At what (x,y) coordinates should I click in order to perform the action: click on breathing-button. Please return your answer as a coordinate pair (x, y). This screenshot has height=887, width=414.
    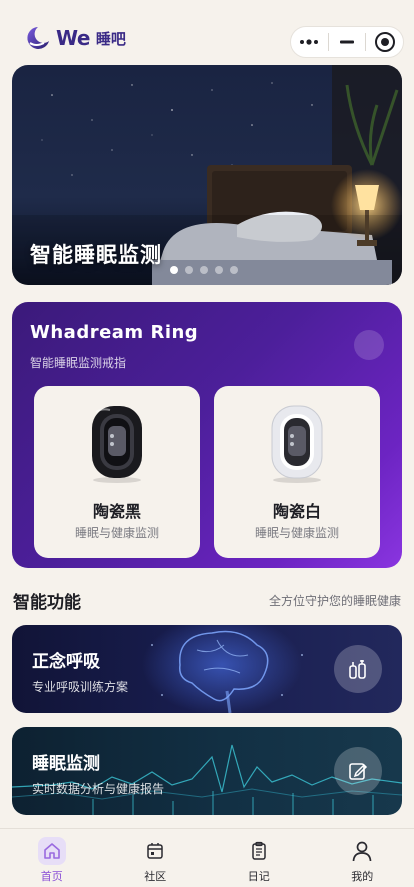
    Looking at the image, I should click on (358, 669).